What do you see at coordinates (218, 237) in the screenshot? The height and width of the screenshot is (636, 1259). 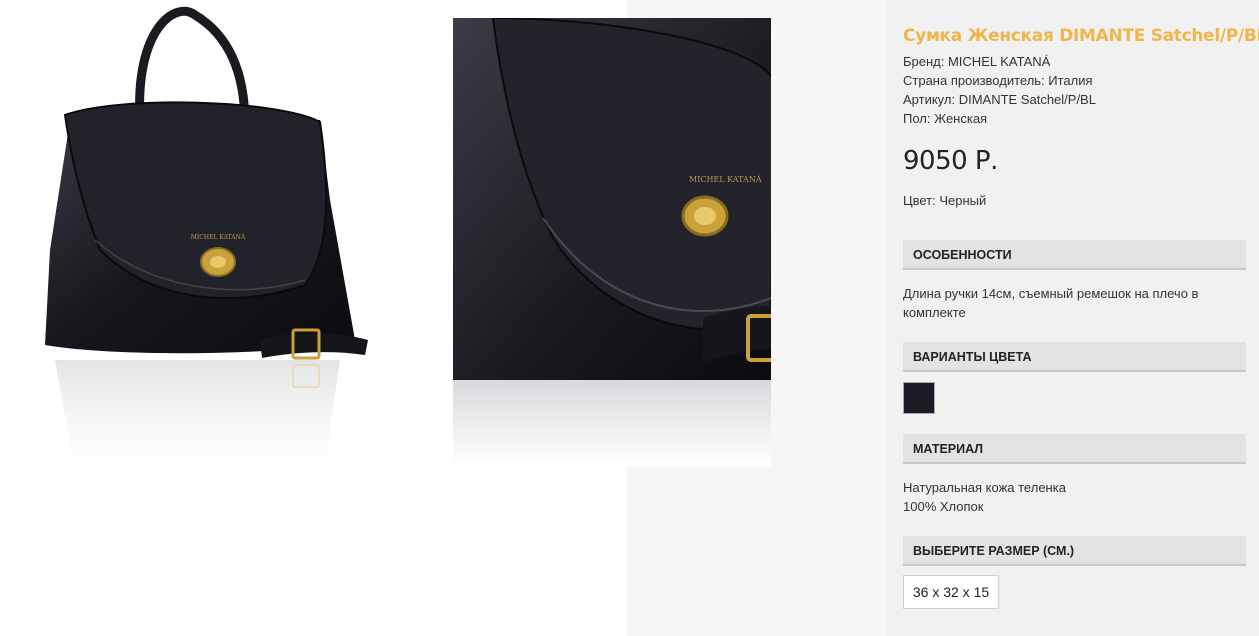 I see `brand-logo-text: MICHEL KATANÁ` at bounding box center [218, 237].